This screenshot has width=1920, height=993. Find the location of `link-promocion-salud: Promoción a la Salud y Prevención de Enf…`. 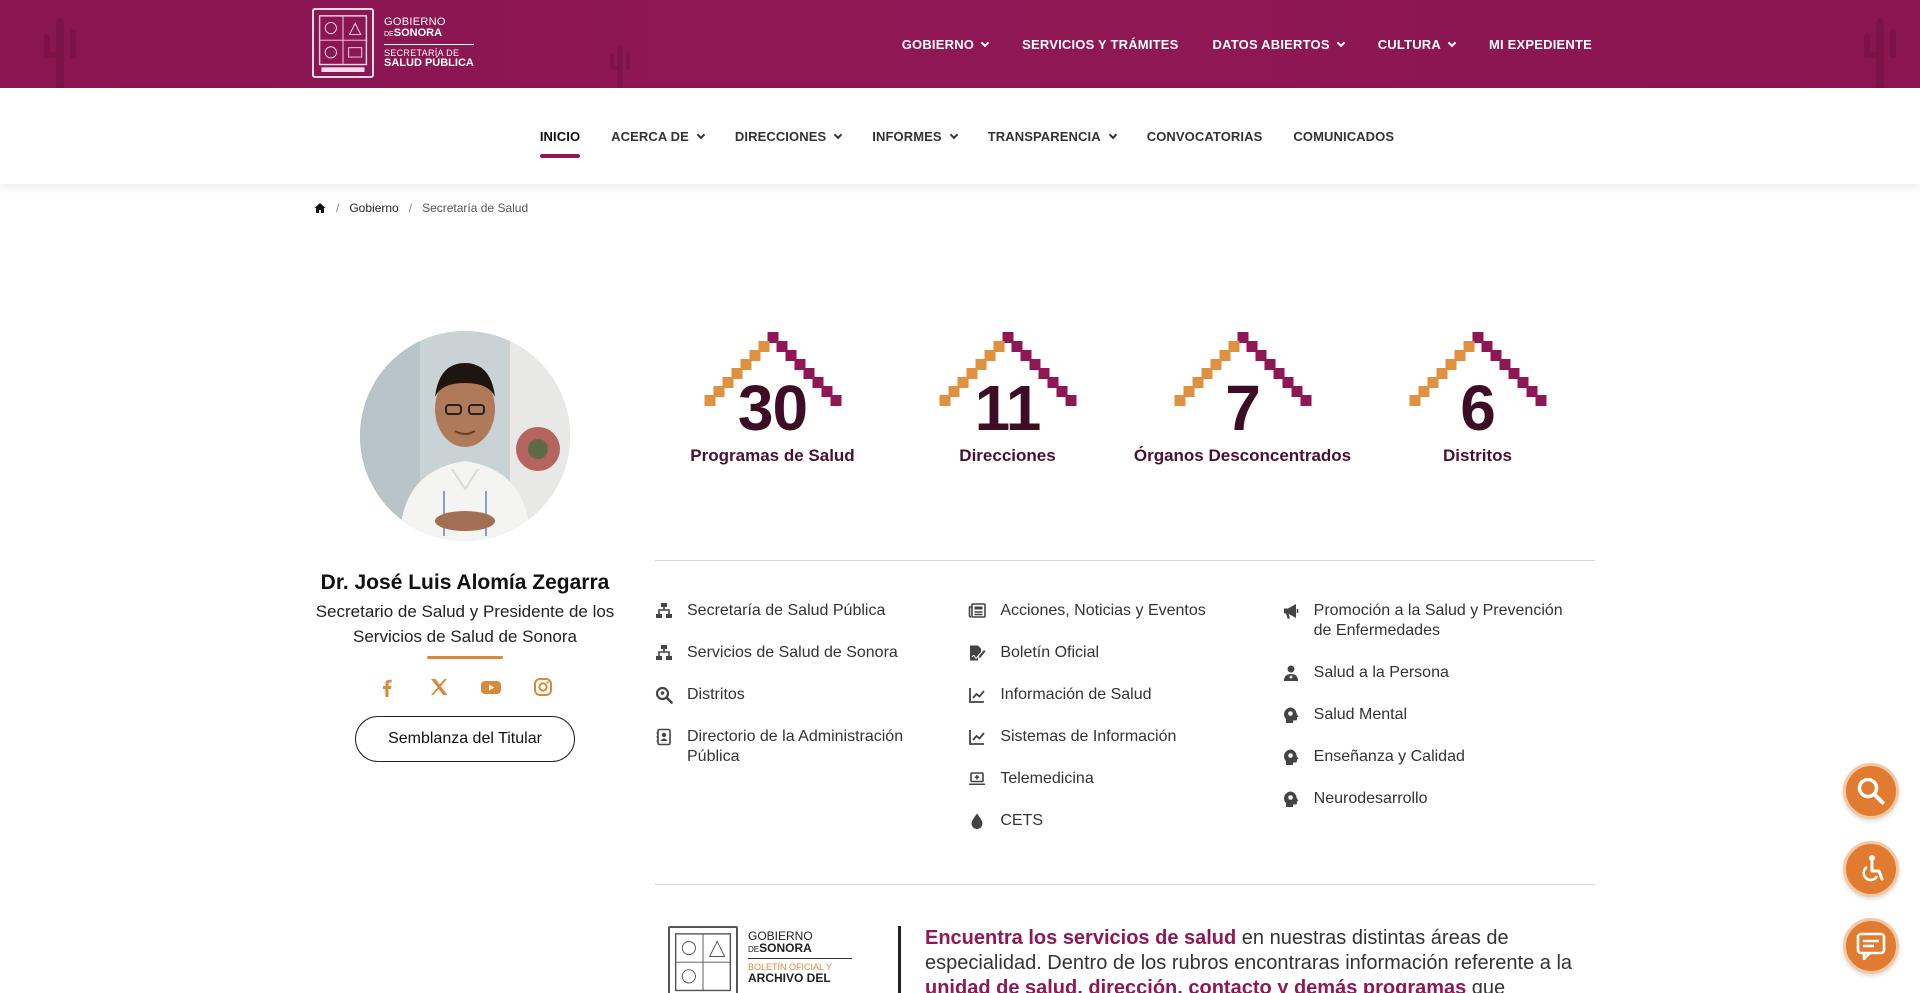

link-promocion-salud: Promoción a la Salud y Prevención de Enf… is located at coordinates (1438, 621).